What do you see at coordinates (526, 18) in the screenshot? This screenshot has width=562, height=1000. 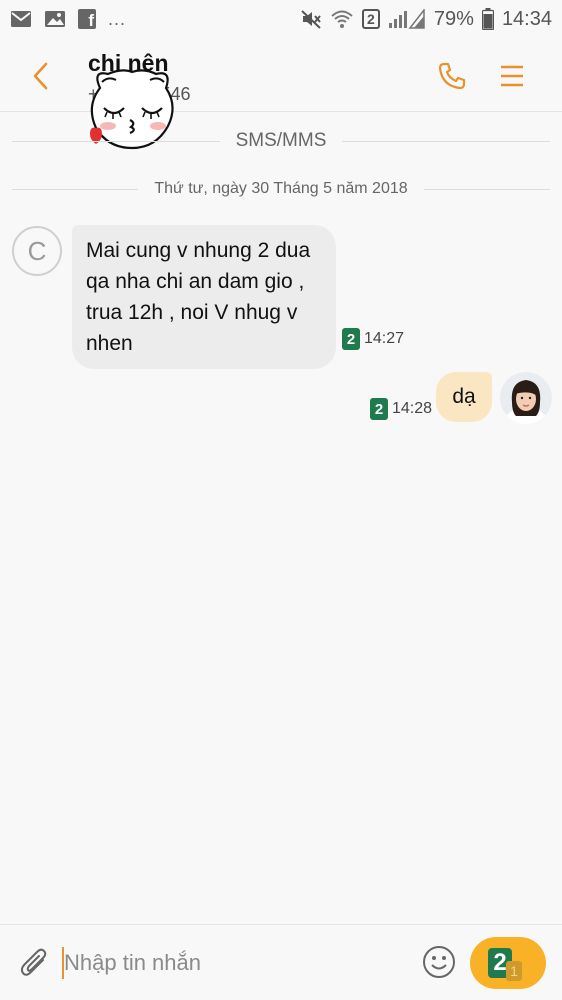 I see `clock: 14:34` at bounding box center [526, 18].